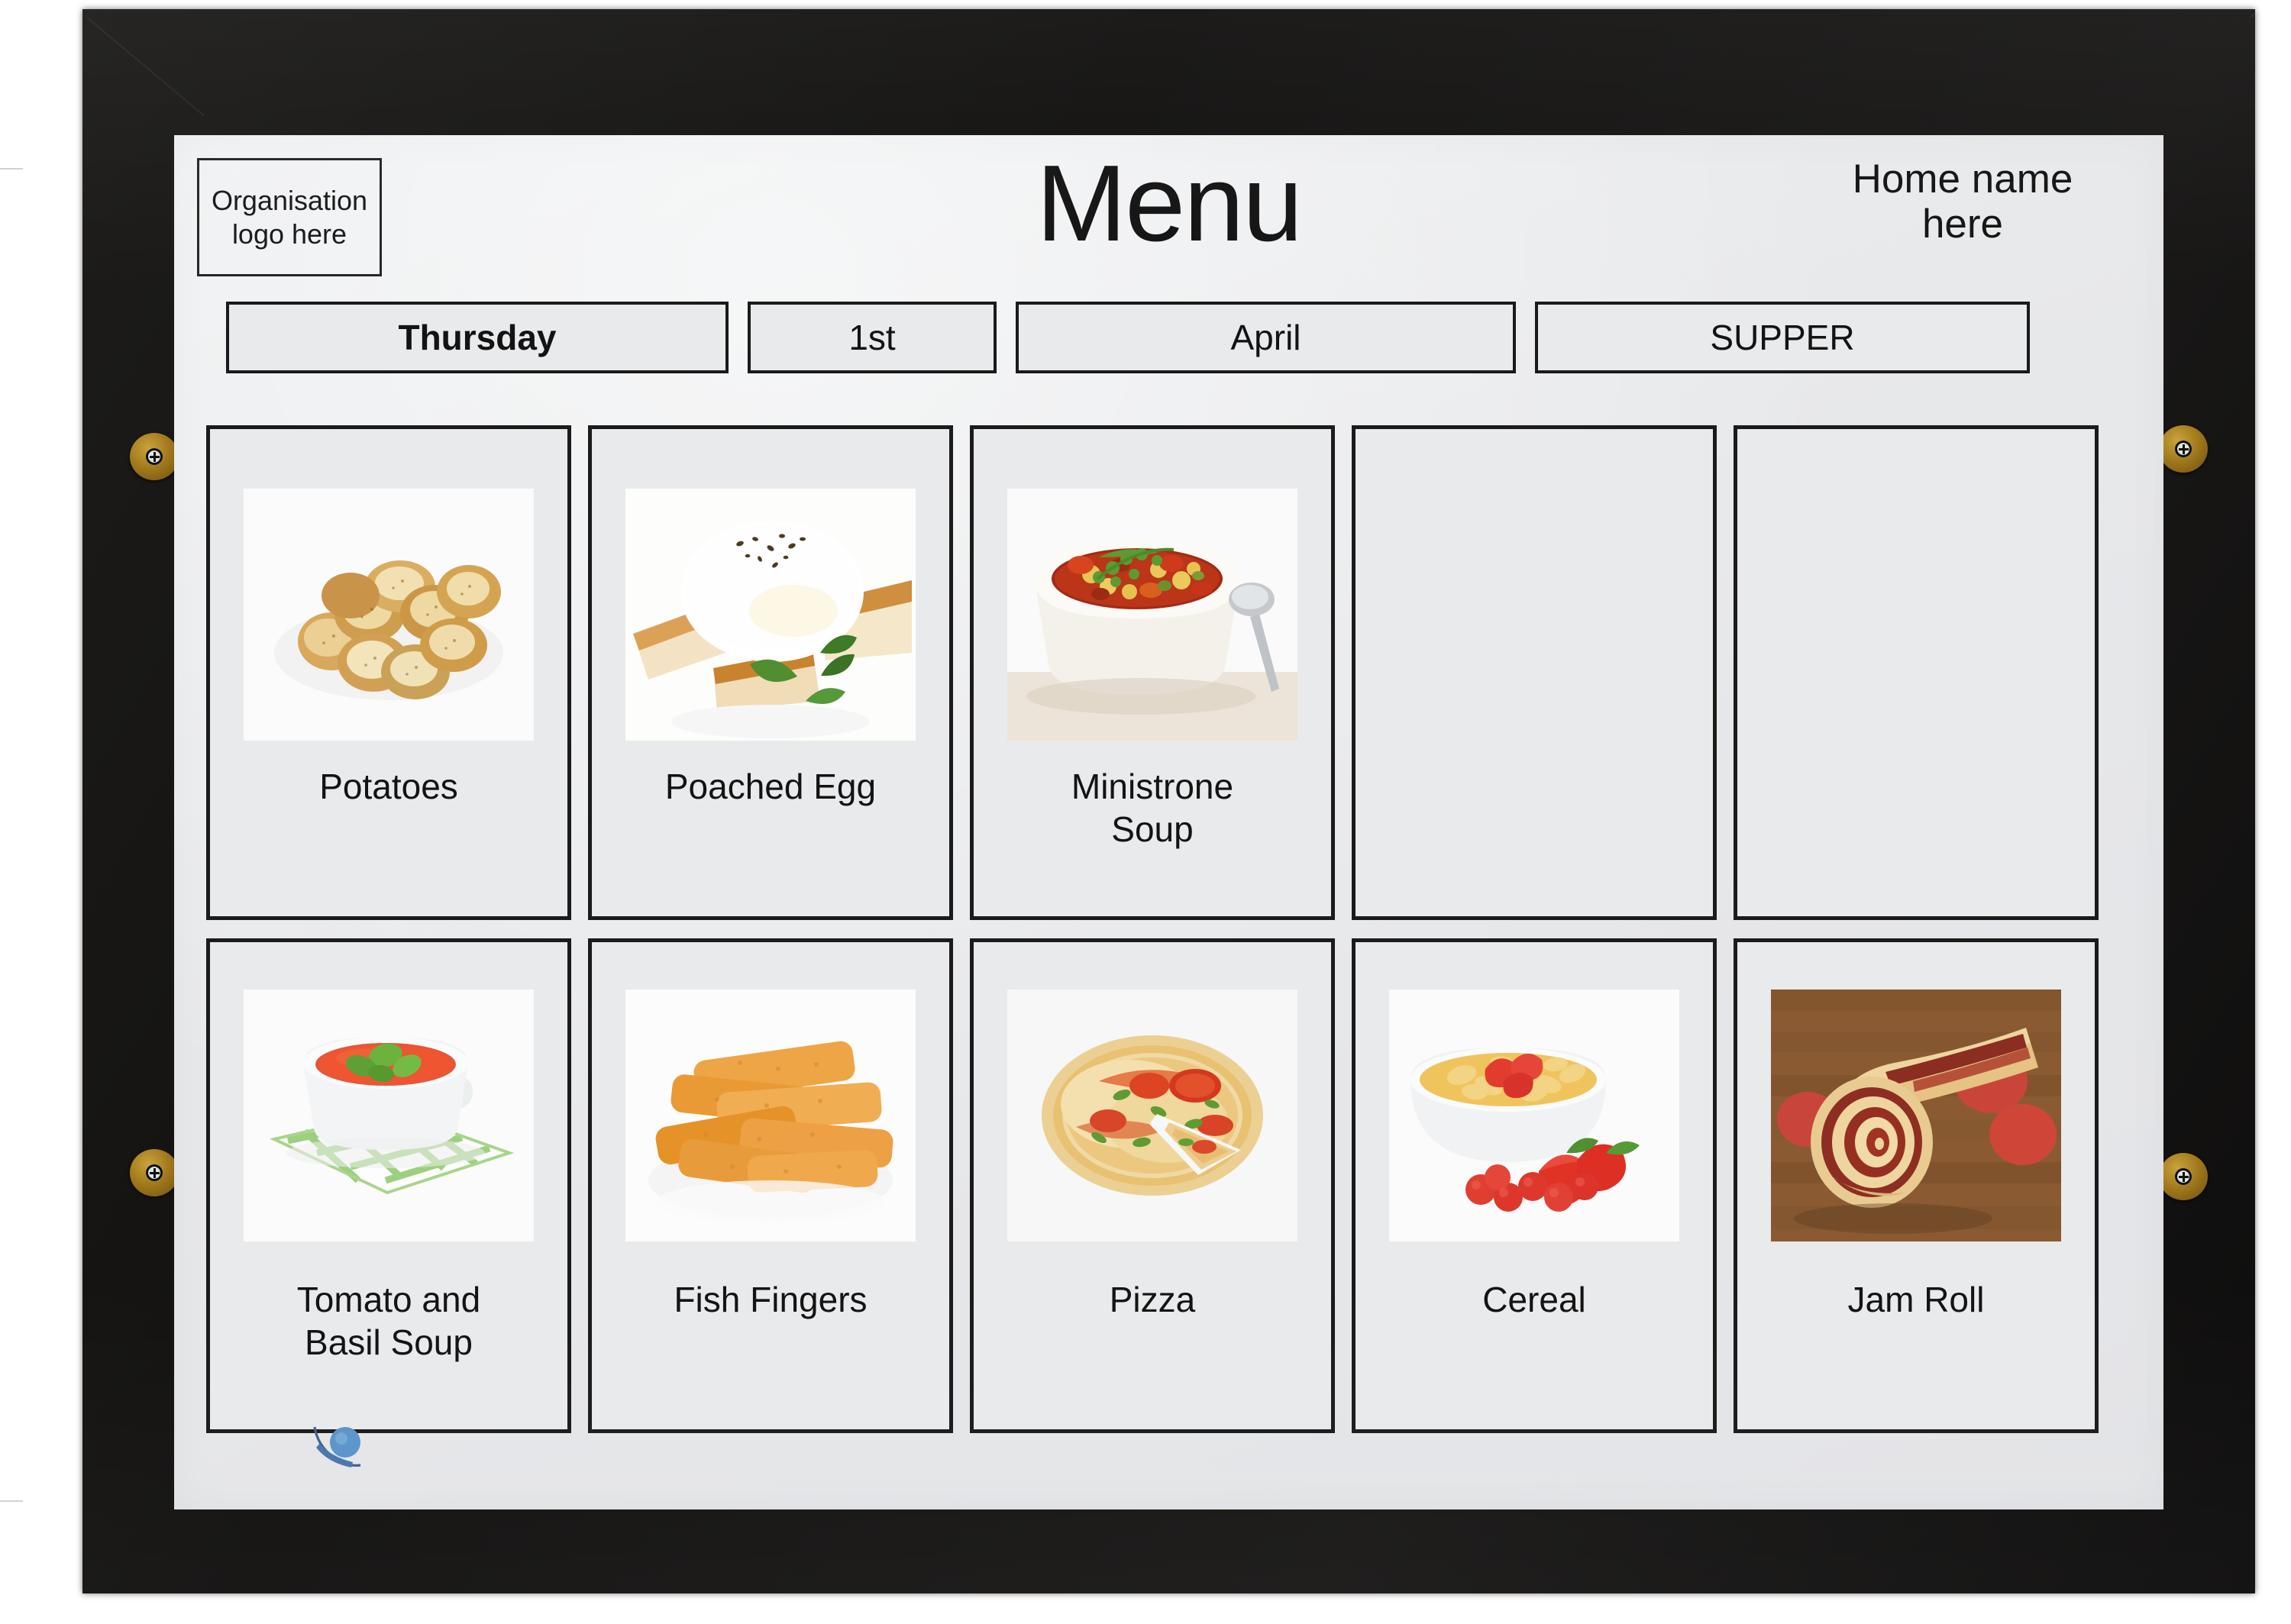 This screenshot has height=1624, width=2291. I want to click on brass-frame-clip-left-upper, so click(154, 456).